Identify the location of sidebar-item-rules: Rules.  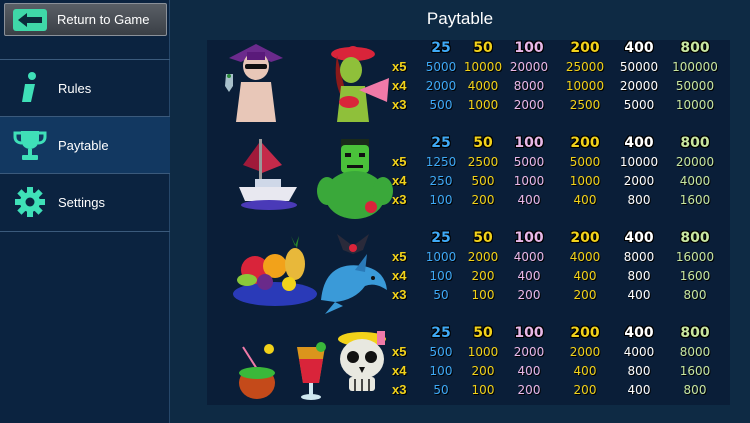
(85, 87).